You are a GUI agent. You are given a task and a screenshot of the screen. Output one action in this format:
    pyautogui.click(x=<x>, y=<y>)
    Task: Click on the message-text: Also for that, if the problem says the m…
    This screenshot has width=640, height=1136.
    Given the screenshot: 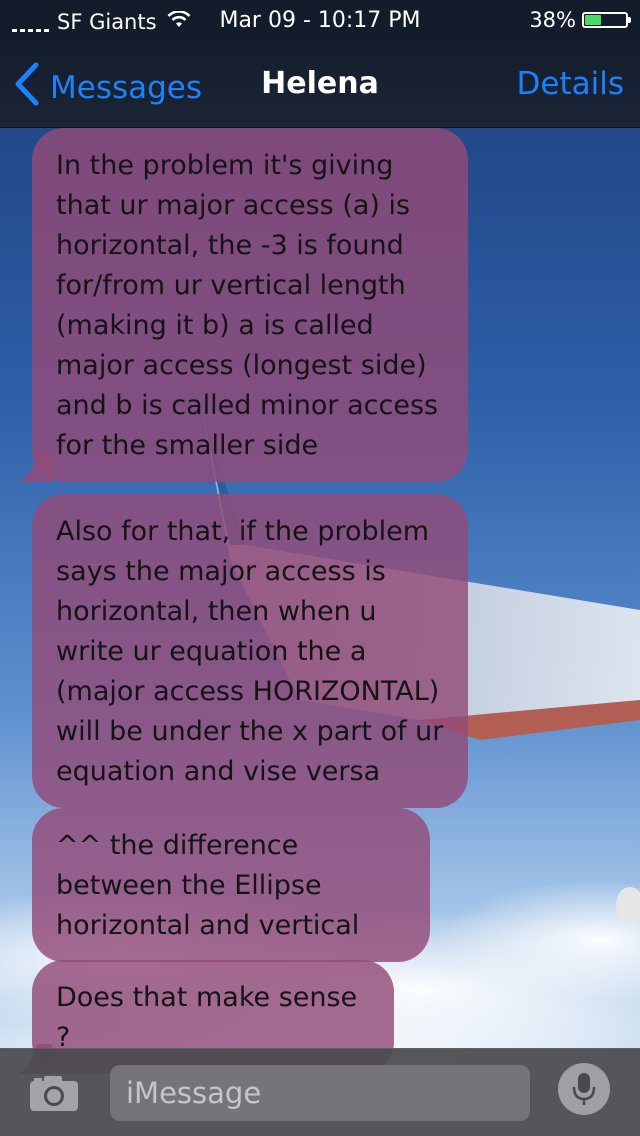 What is the action you would take?
    pyautogui.click(x=250, y=651)
    